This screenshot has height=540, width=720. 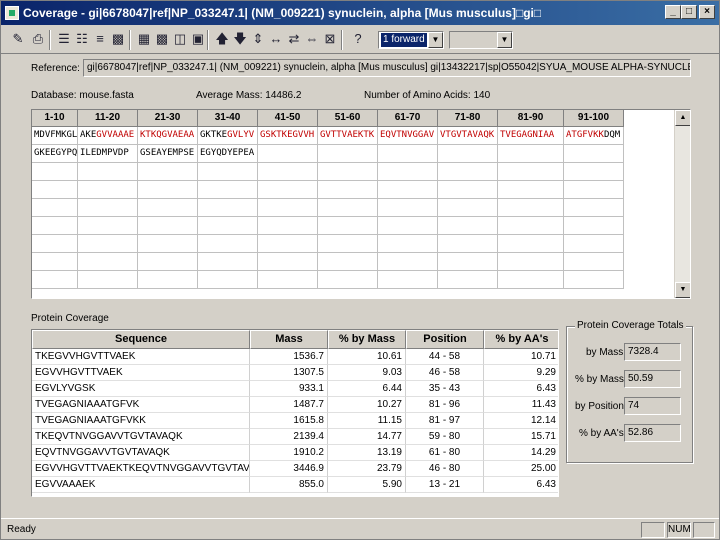 I want to click on maximize-button: □, so click(x=689, y=12).